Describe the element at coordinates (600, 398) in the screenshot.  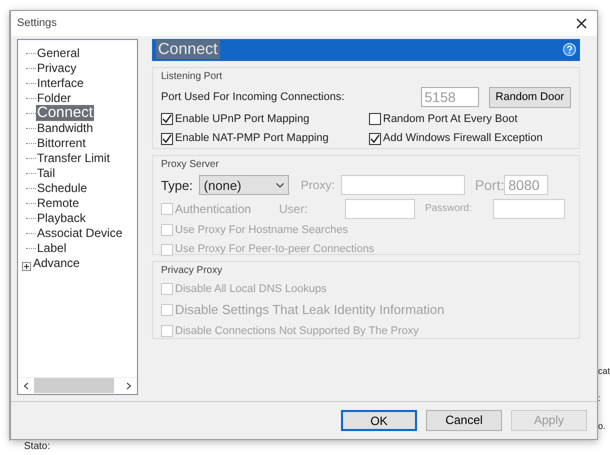
I see `text-fragment: :` at that location.